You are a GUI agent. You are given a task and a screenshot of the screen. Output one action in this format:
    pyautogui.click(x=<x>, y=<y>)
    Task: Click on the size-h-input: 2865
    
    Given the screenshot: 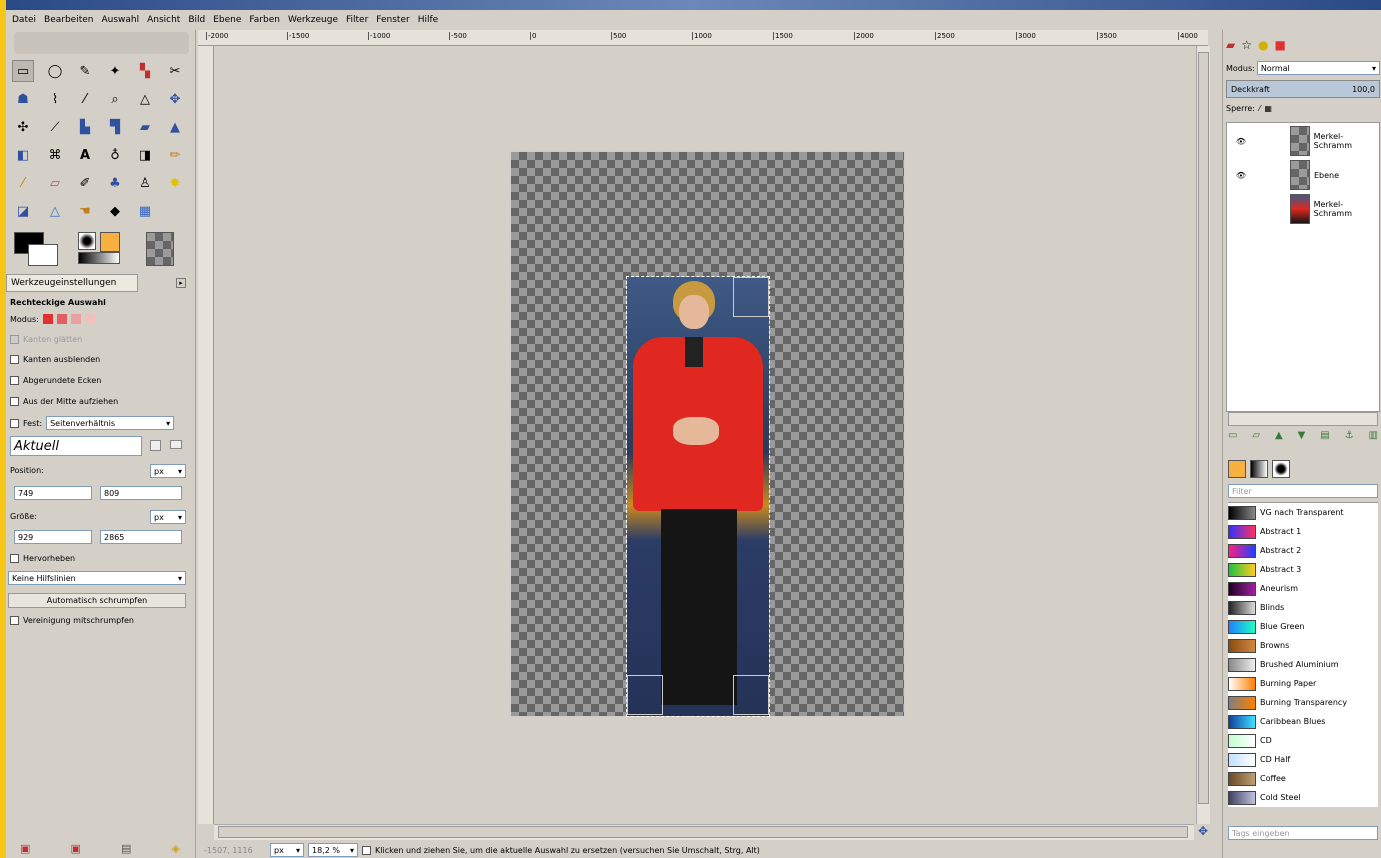 What is the action you would take?
    pyautogui.click(x=141, y=537)
    